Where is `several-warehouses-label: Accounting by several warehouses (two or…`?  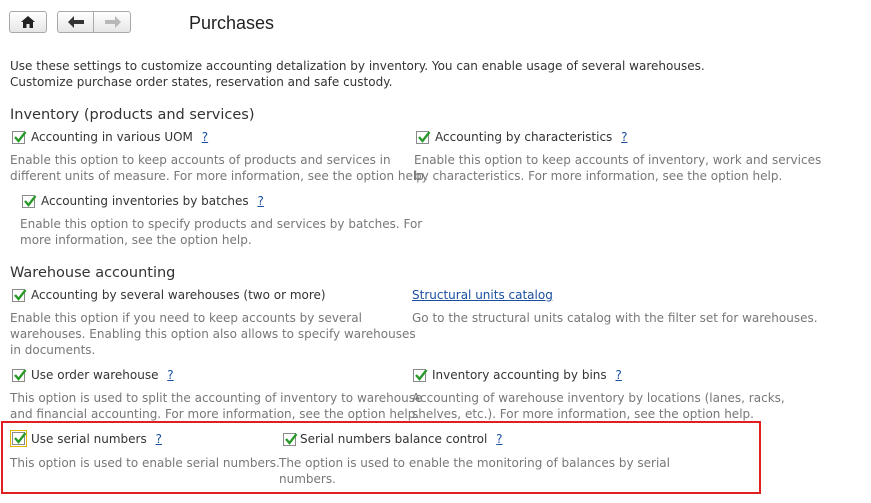
several-warehouses-label: Accounting by several warehouses (two or… is located at coordinates (178, 295).